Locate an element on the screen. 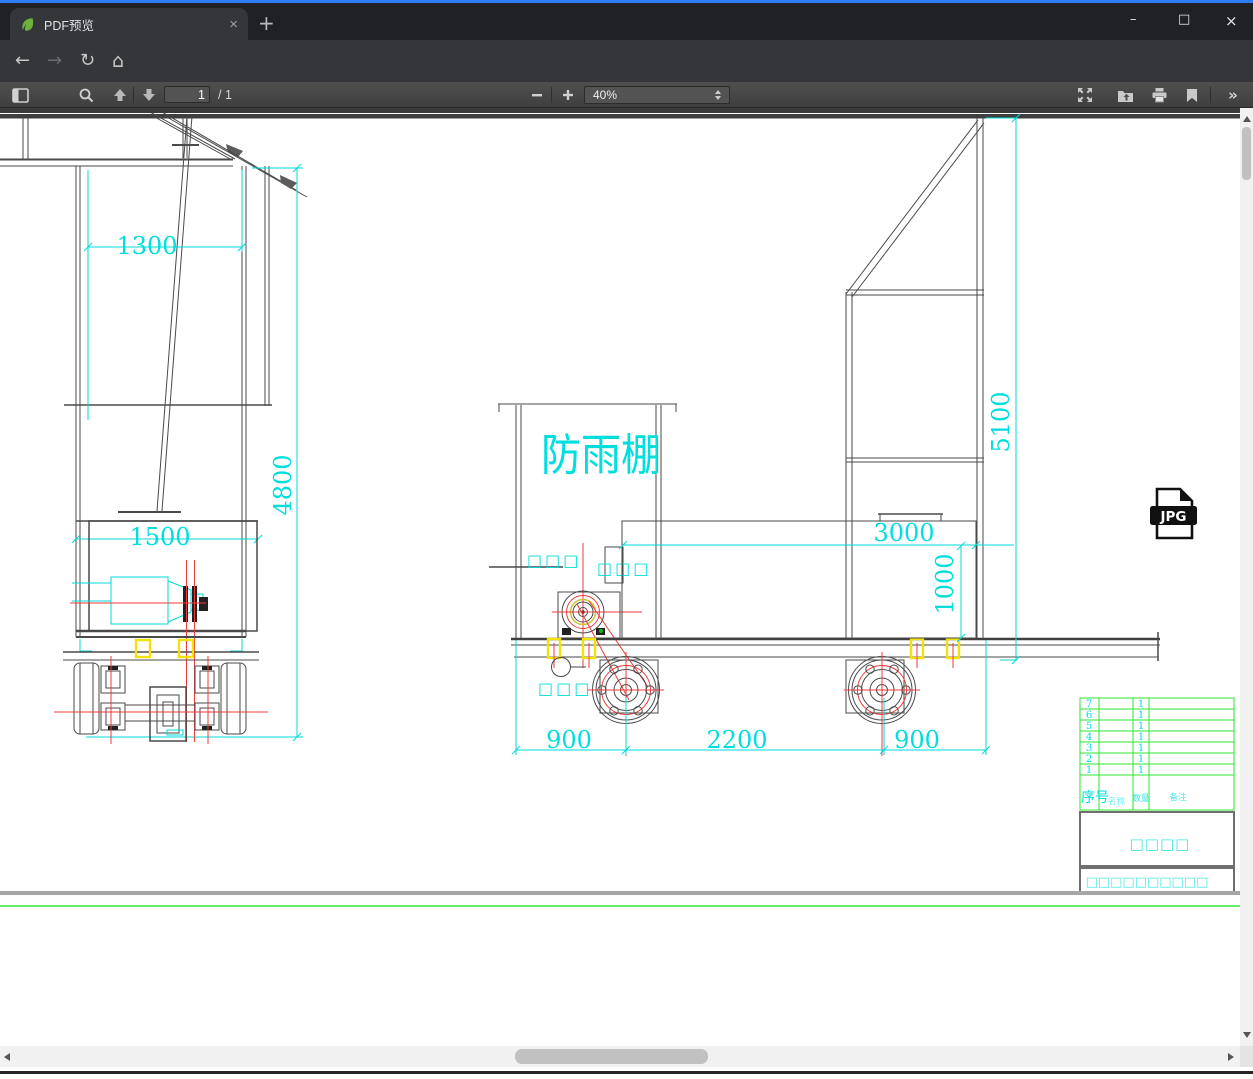  svg-text: 4 is located at coordinates (1089, 737).